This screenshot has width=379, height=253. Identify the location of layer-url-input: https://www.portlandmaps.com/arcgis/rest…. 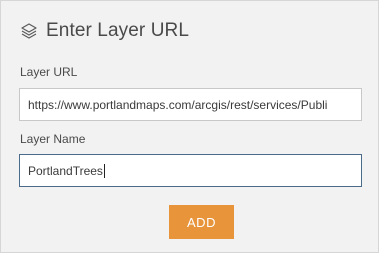
(190, 104).